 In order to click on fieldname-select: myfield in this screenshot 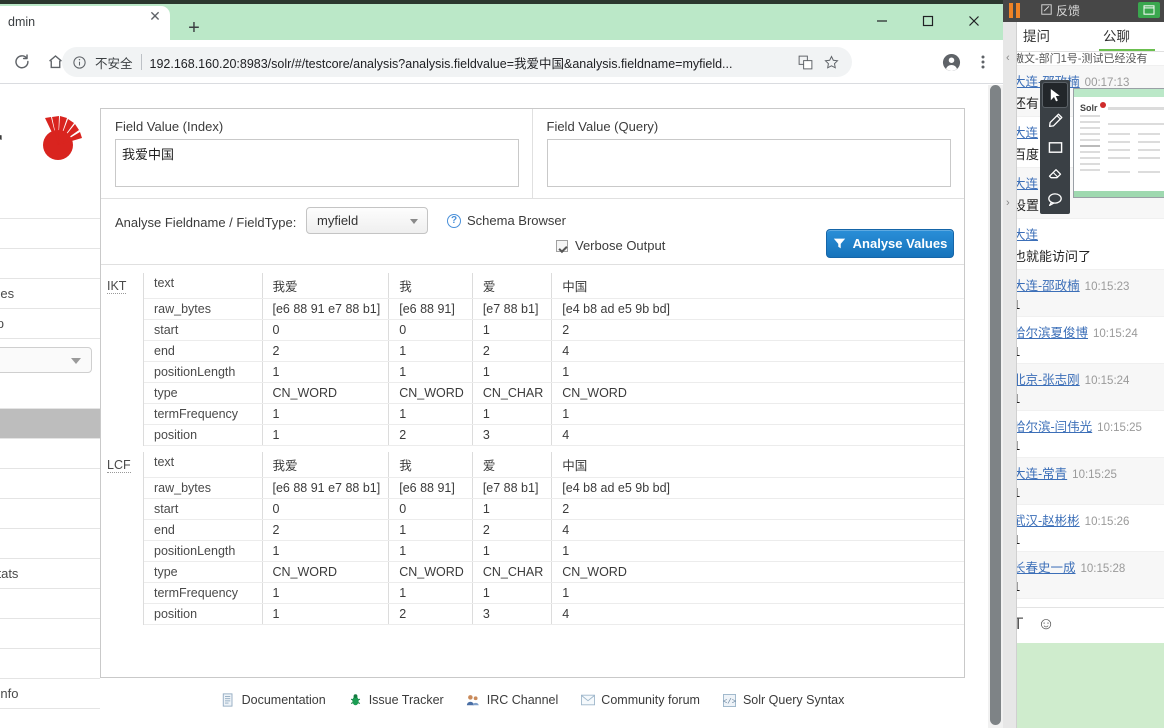, I will do `click(367, 220)`.